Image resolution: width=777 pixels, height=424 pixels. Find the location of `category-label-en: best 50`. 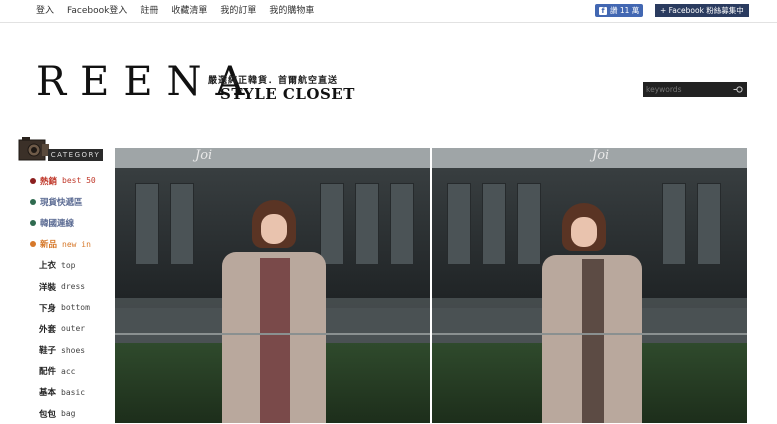

category-label-en: best 50 is located at coordinates (79, 181).